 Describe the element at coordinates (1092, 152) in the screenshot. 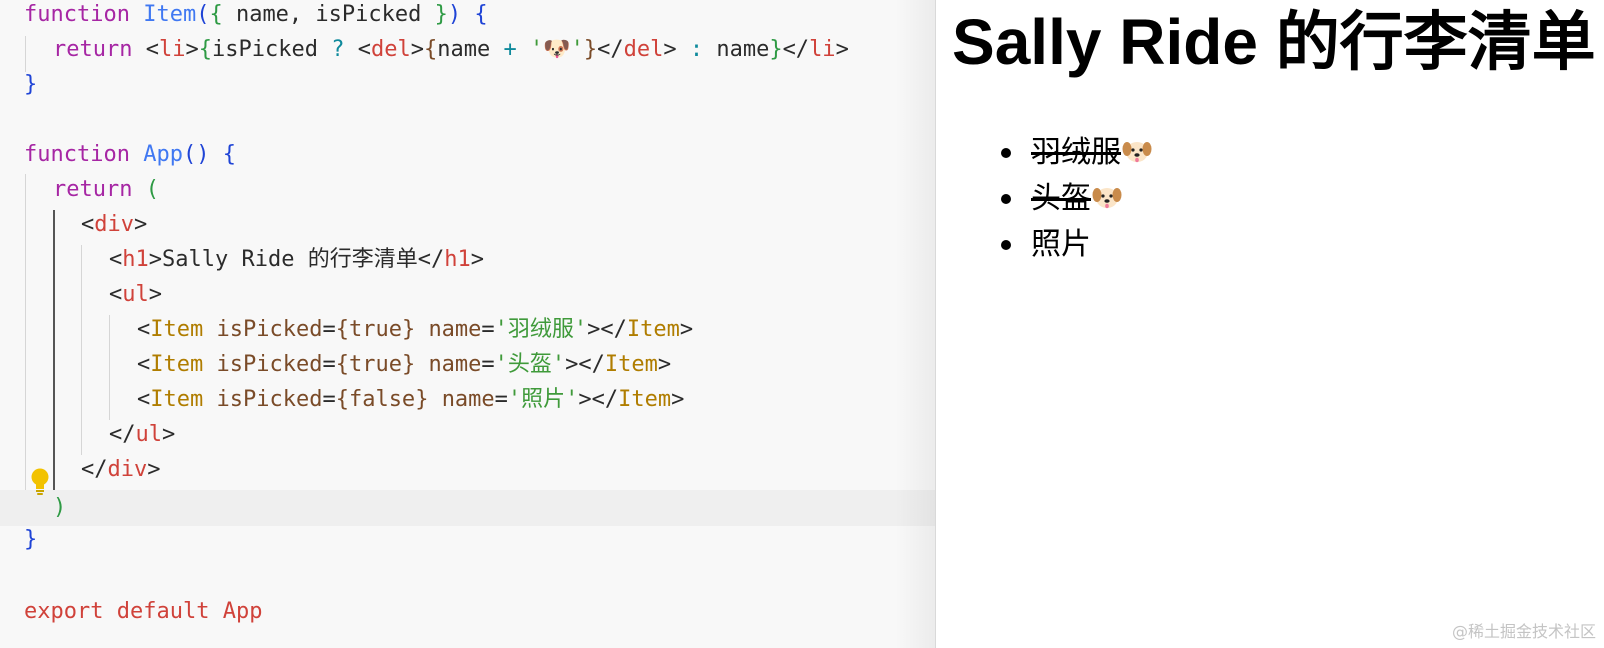

I see `picked-item: 羽绒服` at that location.